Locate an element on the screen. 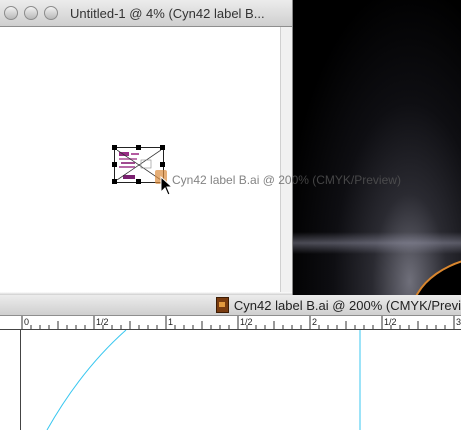  illustrator-document-icon is located at coordinates (222, 305).